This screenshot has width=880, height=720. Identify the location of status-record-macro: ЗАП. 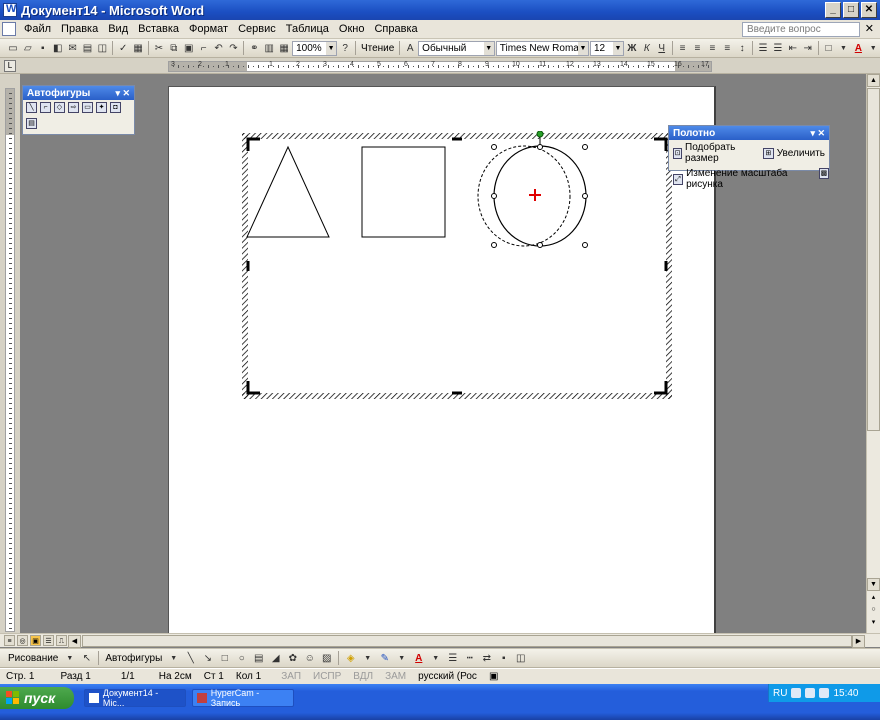
(287, 676).